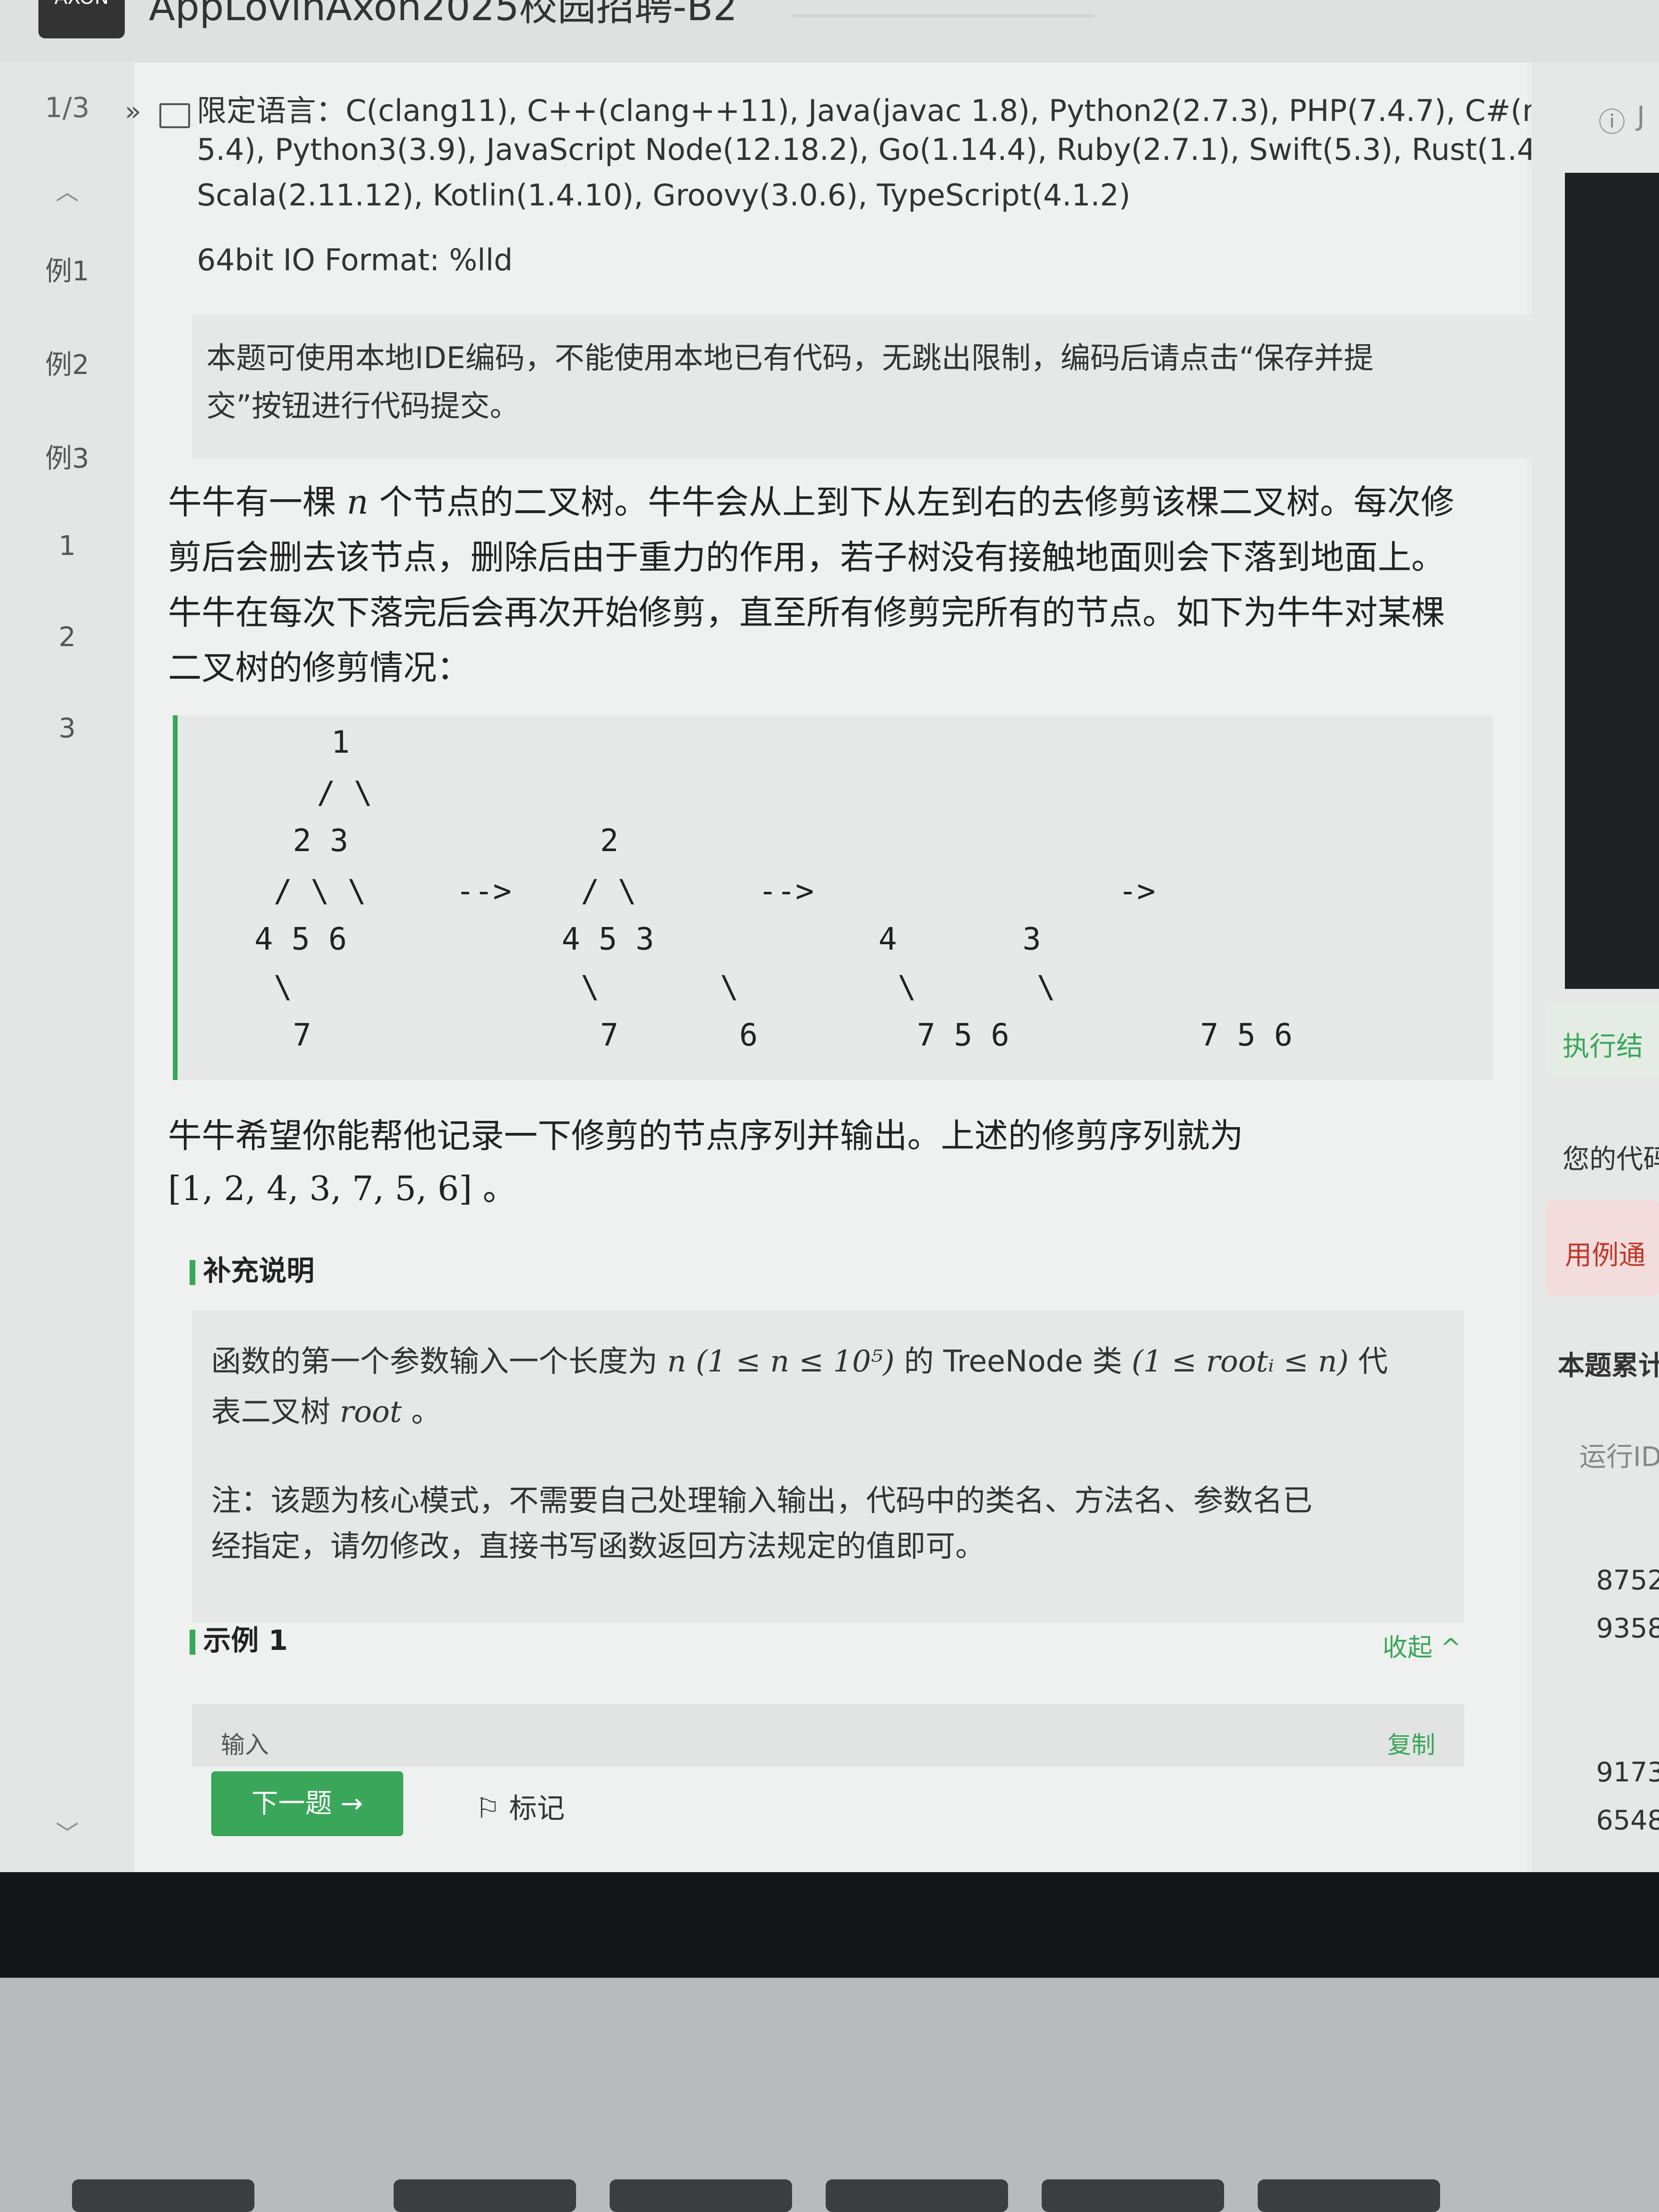 This screenshot has height=2212, width=1659. What do you see at coordinates (133, 111) in the screenshot?
I see `expand-icon: »` at bounding box center [133, 111].